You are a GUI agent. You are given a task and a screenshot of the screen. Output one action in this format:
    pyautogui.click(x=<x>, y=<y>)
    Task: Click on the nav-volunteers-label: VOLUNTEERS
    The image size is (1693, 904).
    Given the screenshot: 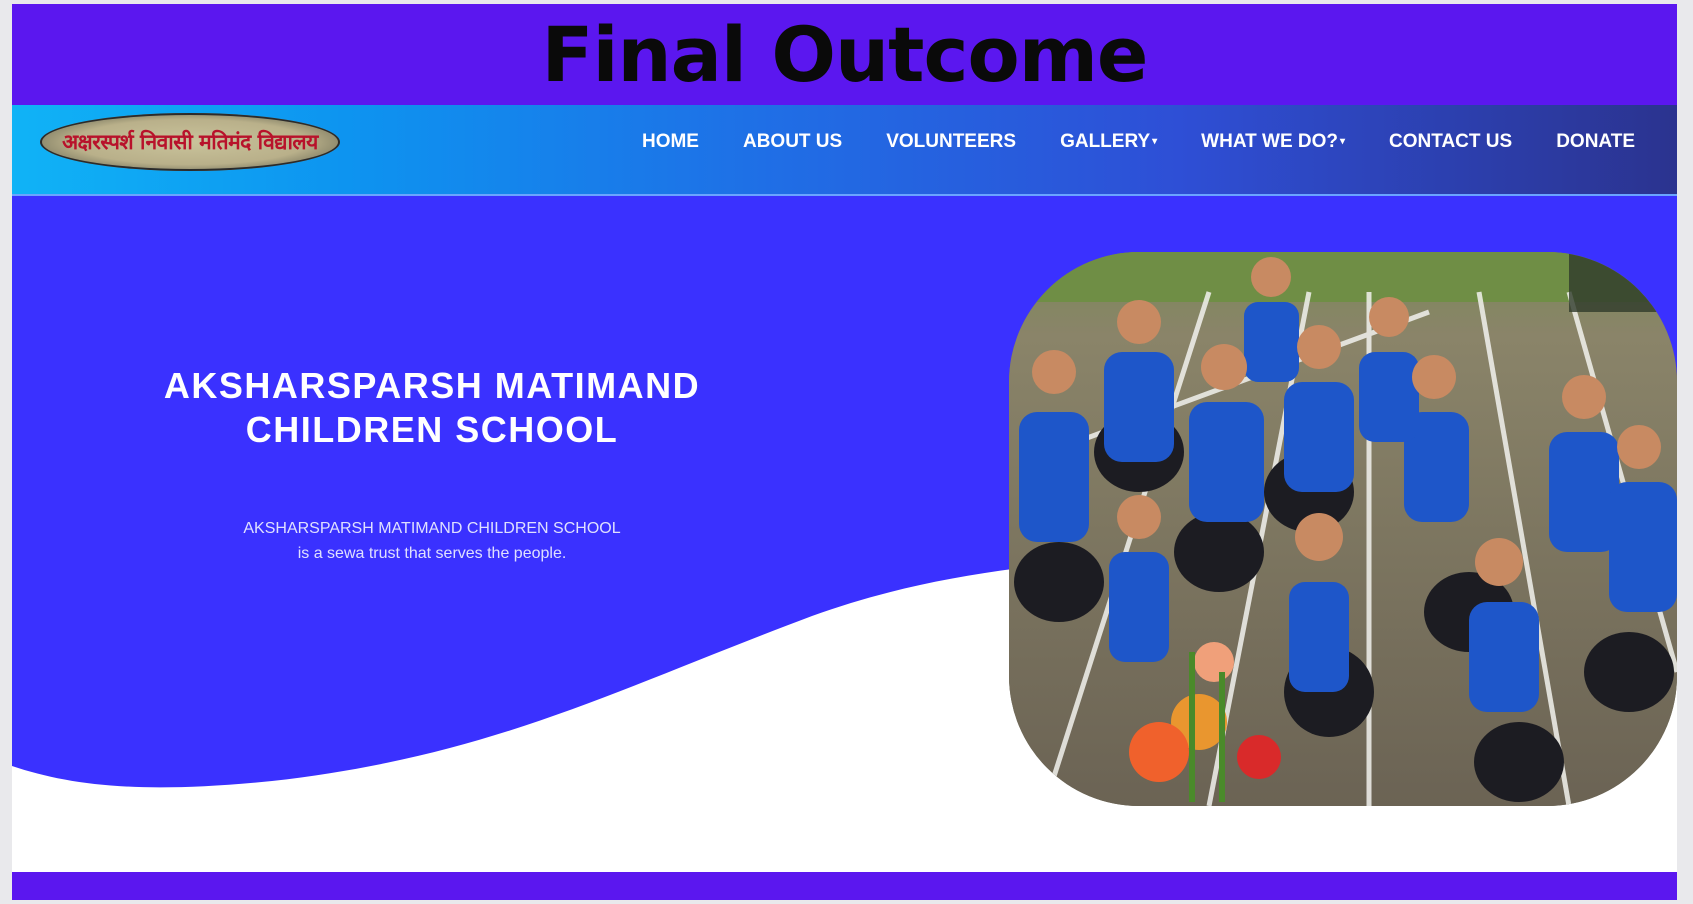 What is the action you would take?
    pyautogui.click(x=951, y=141)
    